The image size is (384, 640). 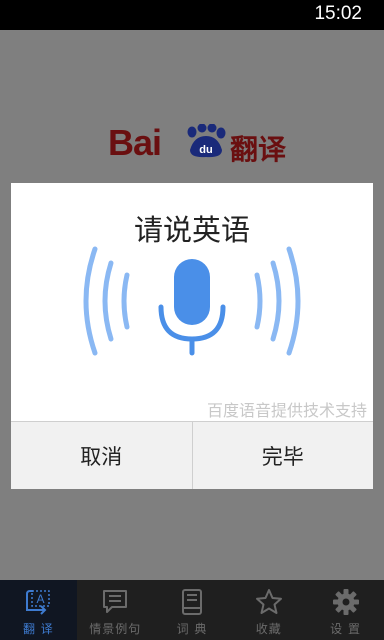 I want to click on baidu-translate-logo: Bai du 翻译, so click(x=201, y=133).